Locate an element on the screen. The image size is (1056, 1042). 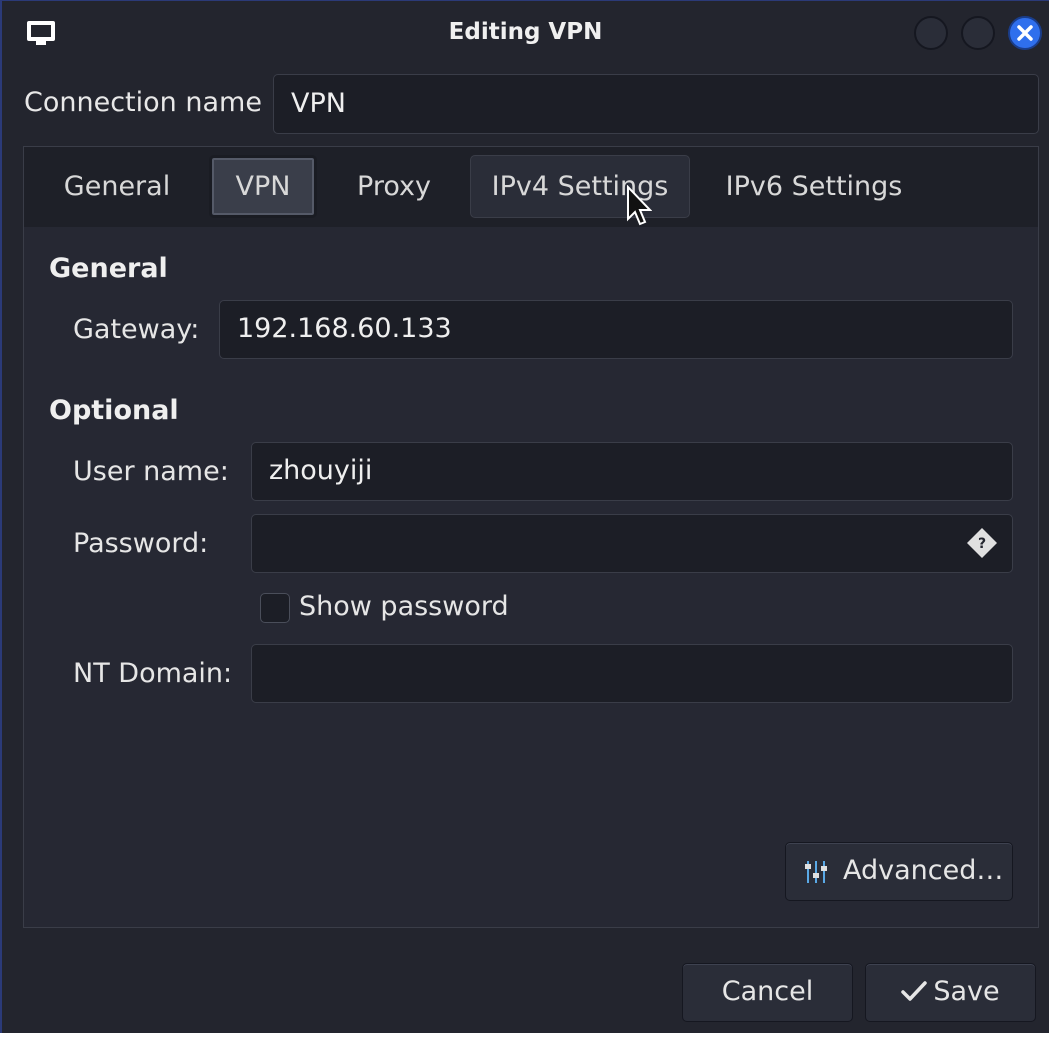
optional-section-heading: Optional is located at coordinates (114, 410).